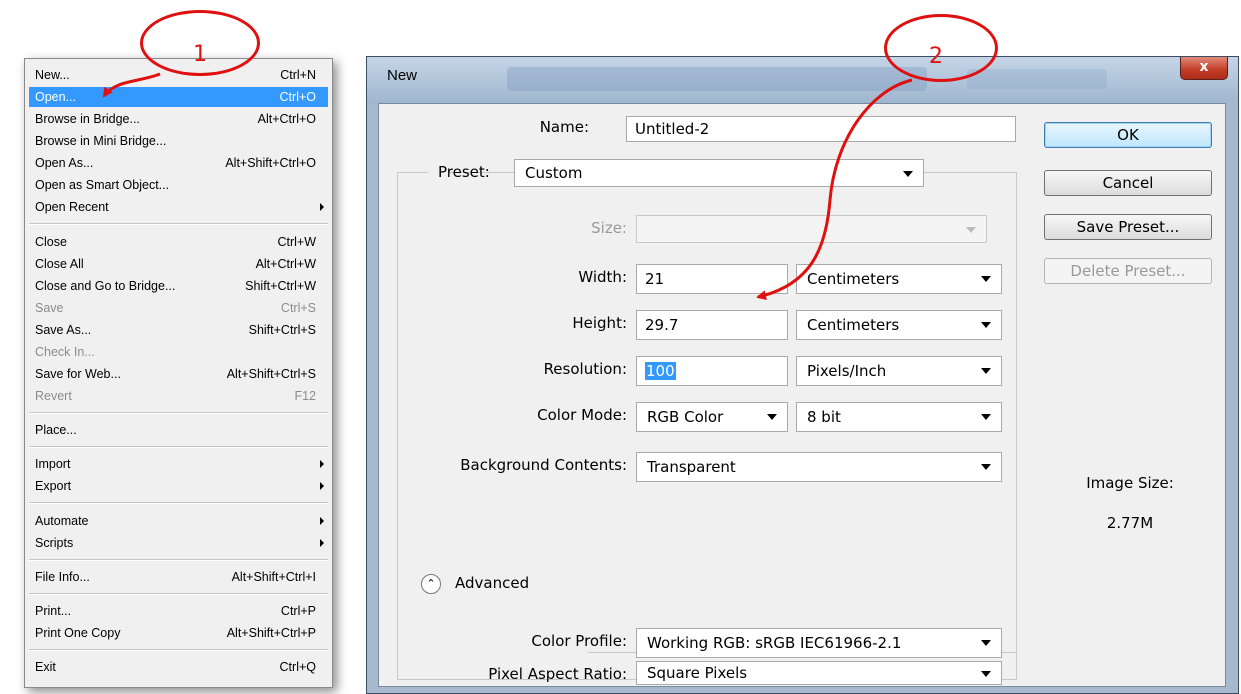 The width and height of the screenshot is (1241, 694). I want to click on color-profile-label: Color Profile:, so click(579, 641).